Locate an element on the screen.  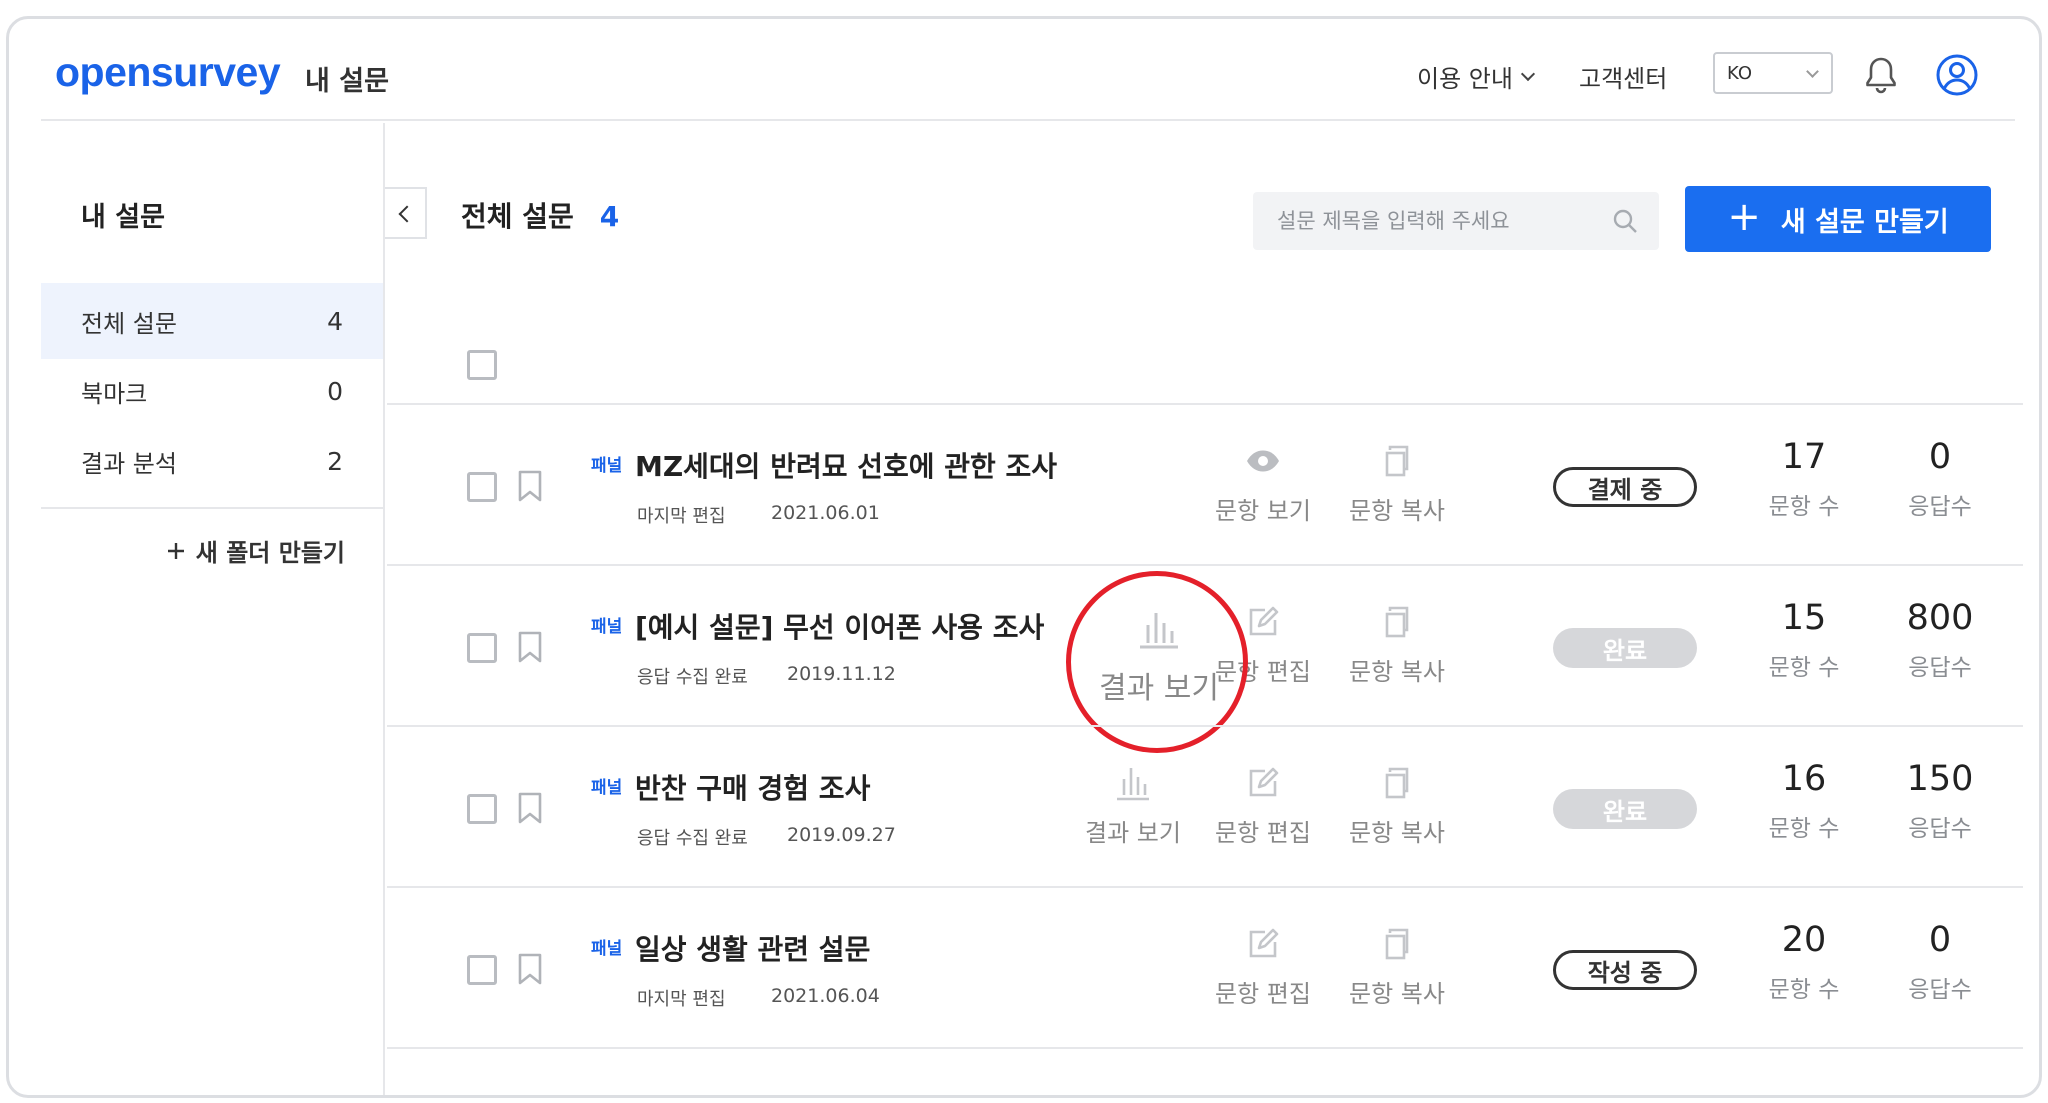
search-icon is located at coordinates (1625, 221).